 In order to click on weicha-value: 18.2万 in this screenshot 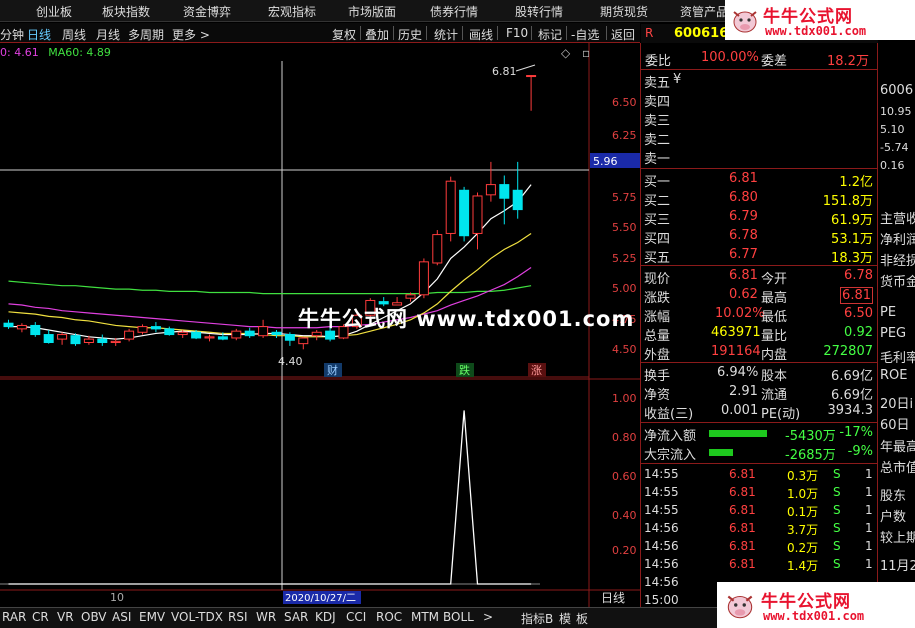, I will do `click(848, 61)`.